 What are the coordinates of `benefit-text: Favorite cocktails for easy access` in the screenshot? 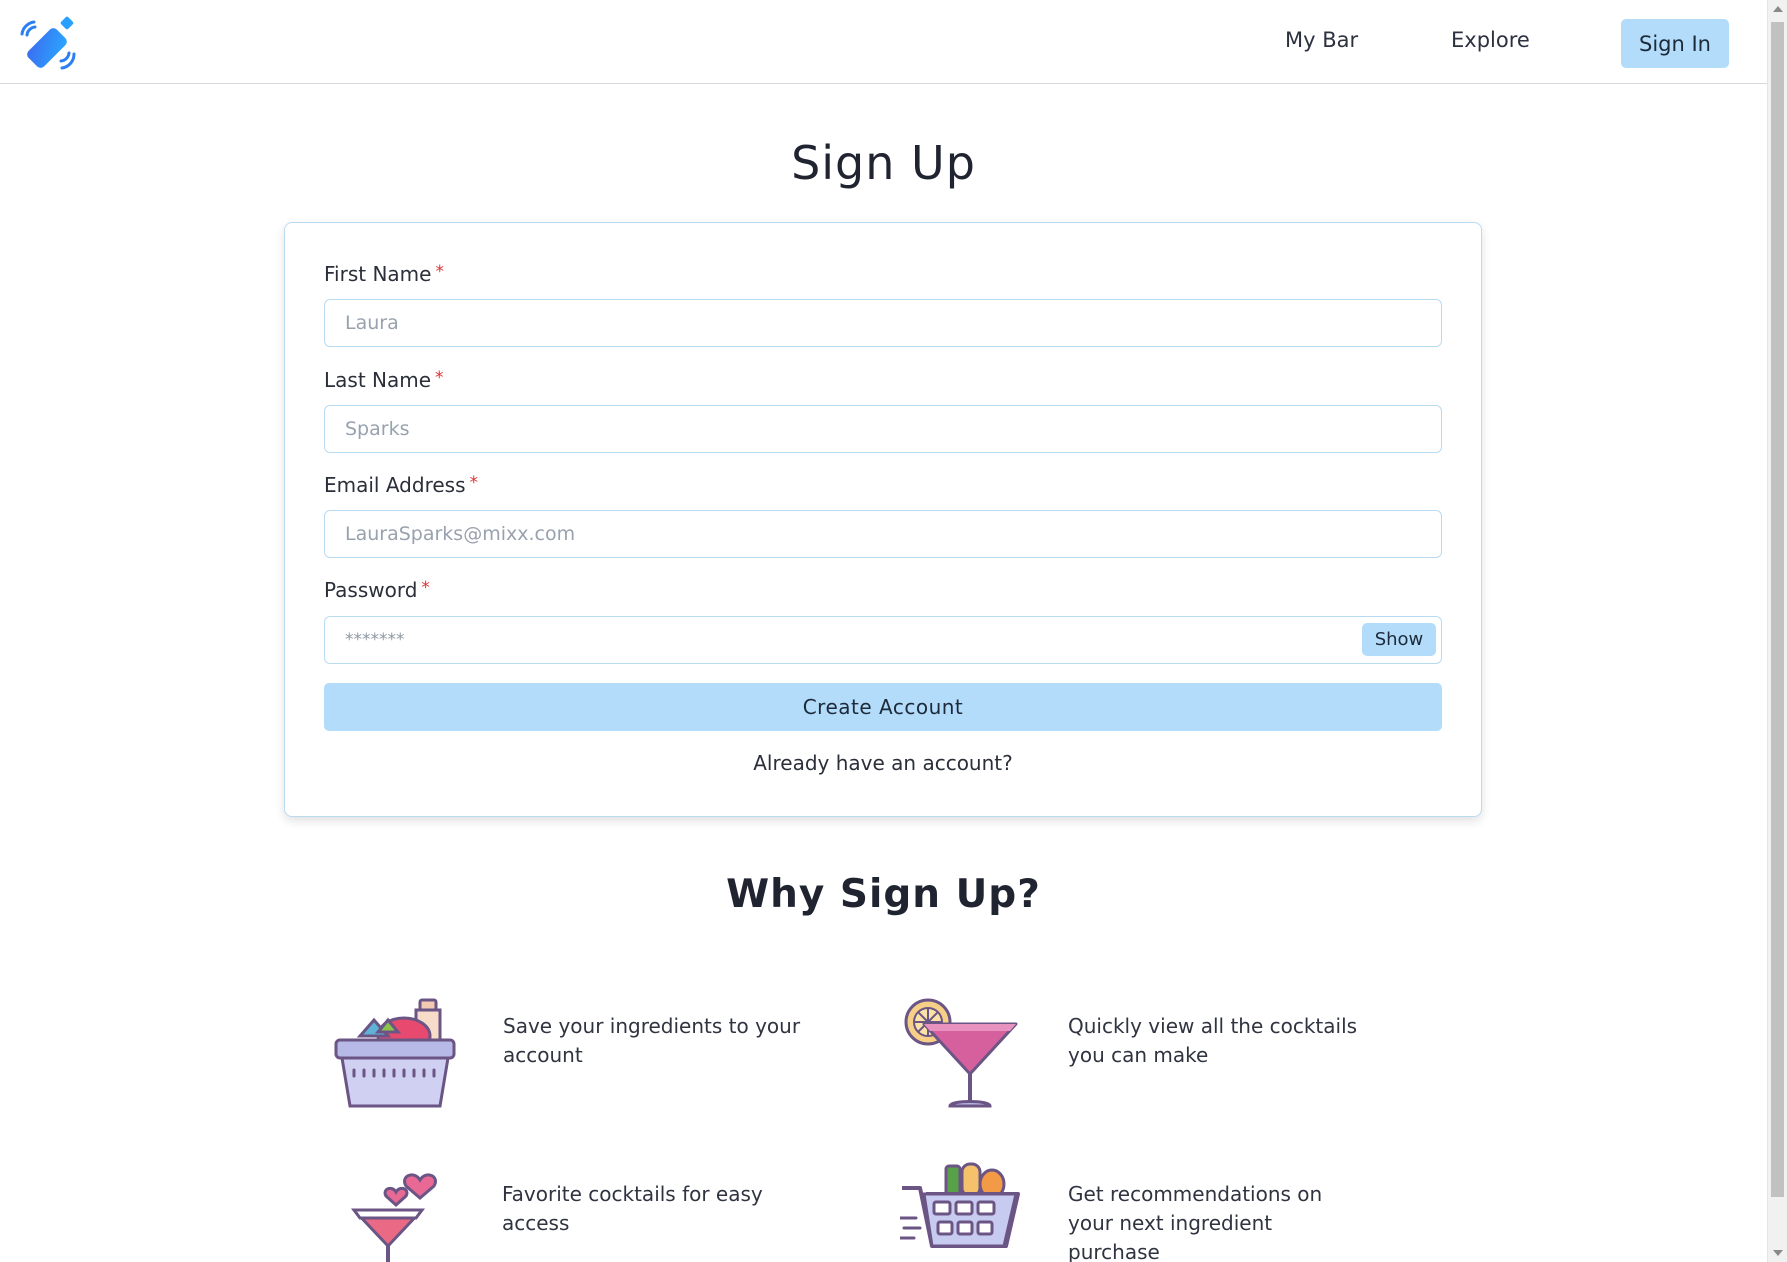 It's located at (632, 1208).